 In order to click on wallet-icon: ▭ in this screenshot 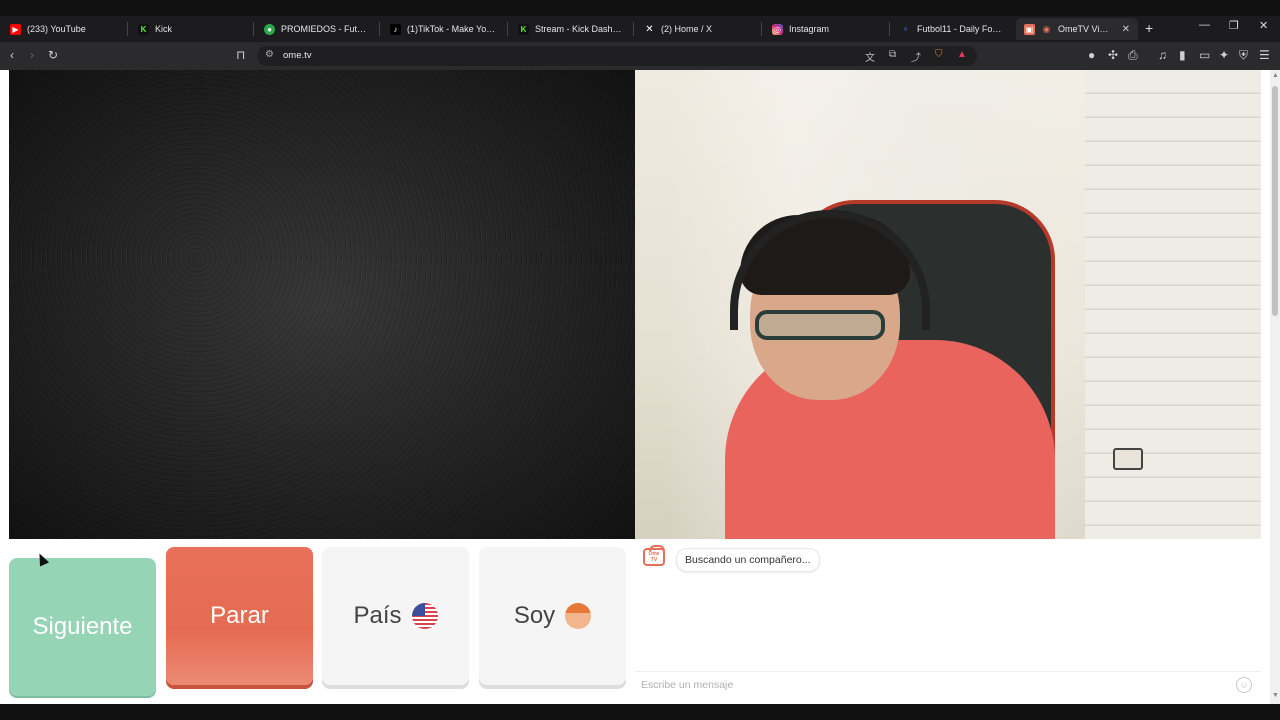, I will do `click(1204, 55)`.